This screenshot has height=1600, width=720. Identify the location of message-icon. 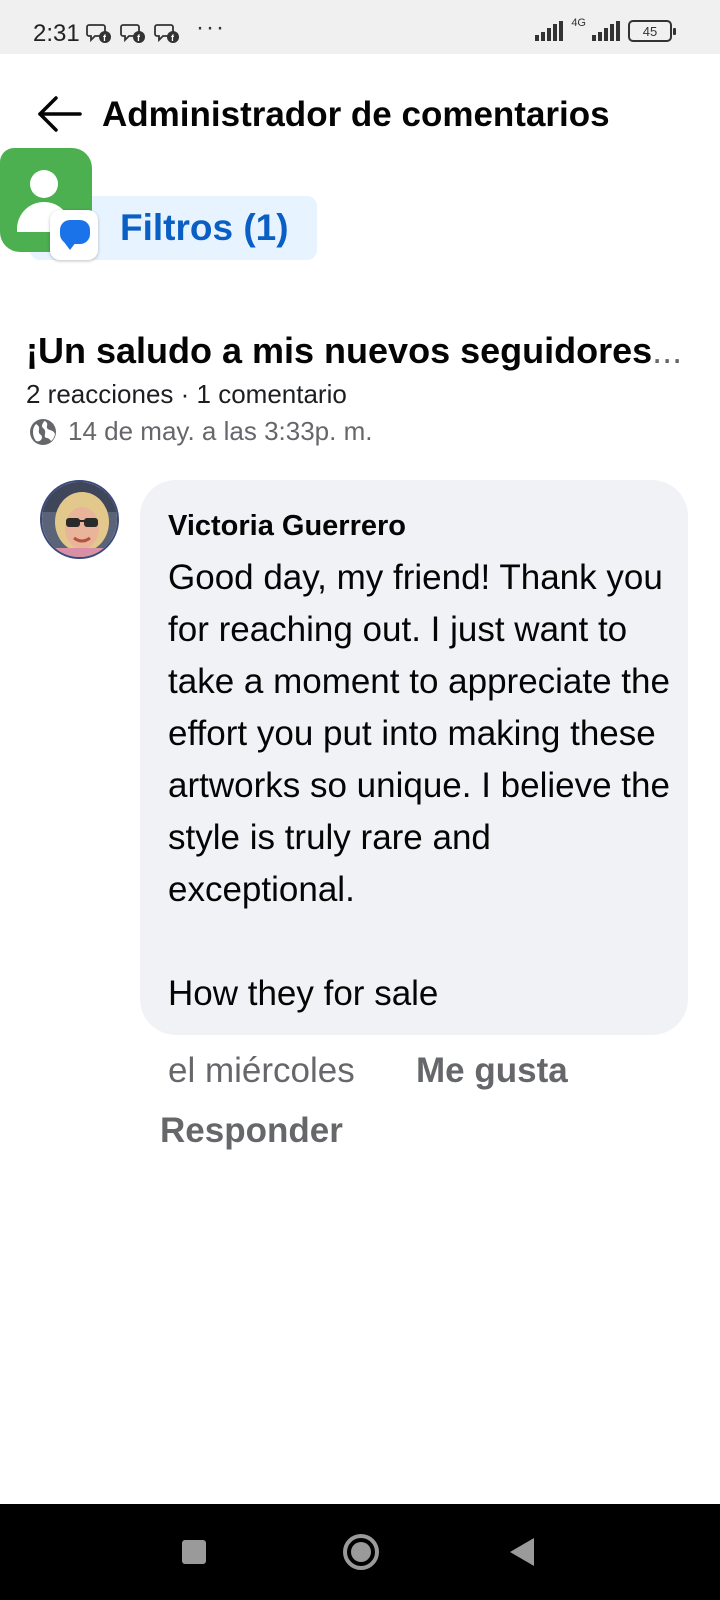
(74, 235).